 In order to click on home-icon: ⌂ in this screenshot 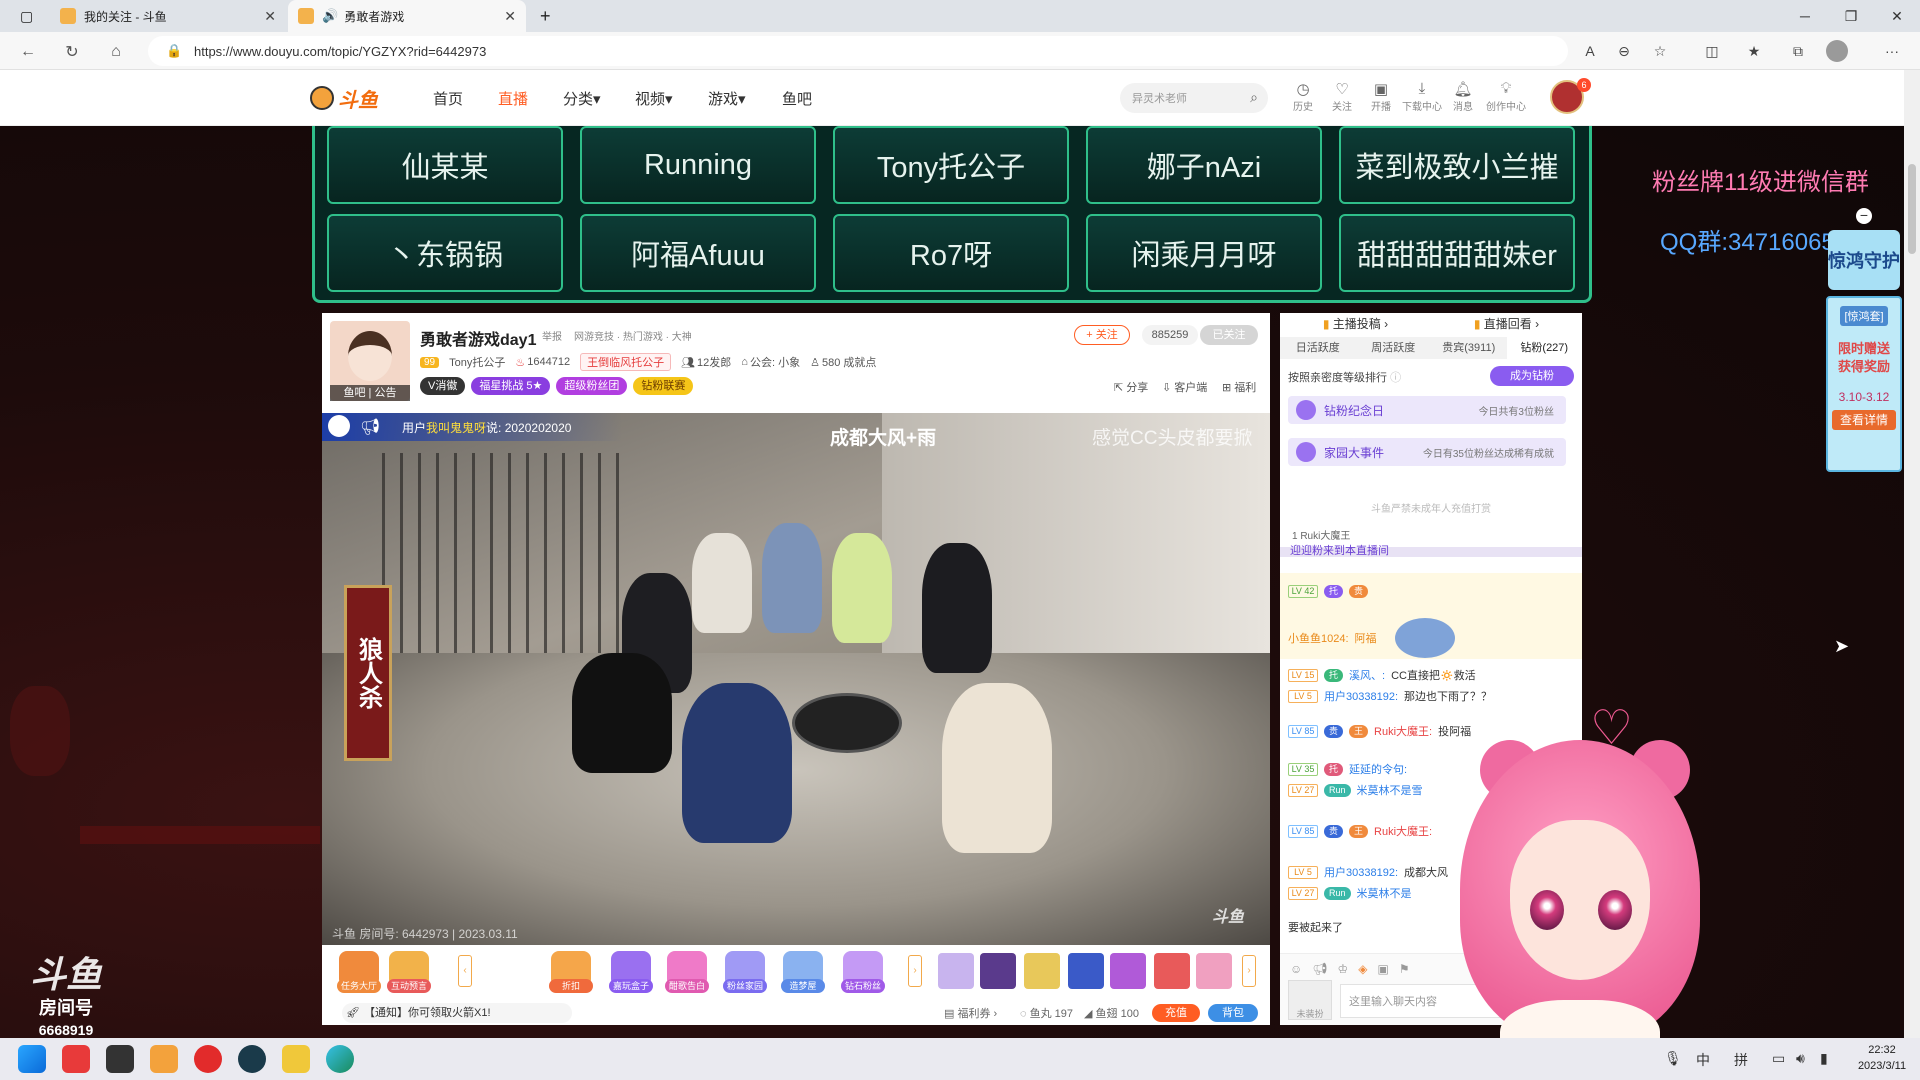, I will do `click(116, 52)`.